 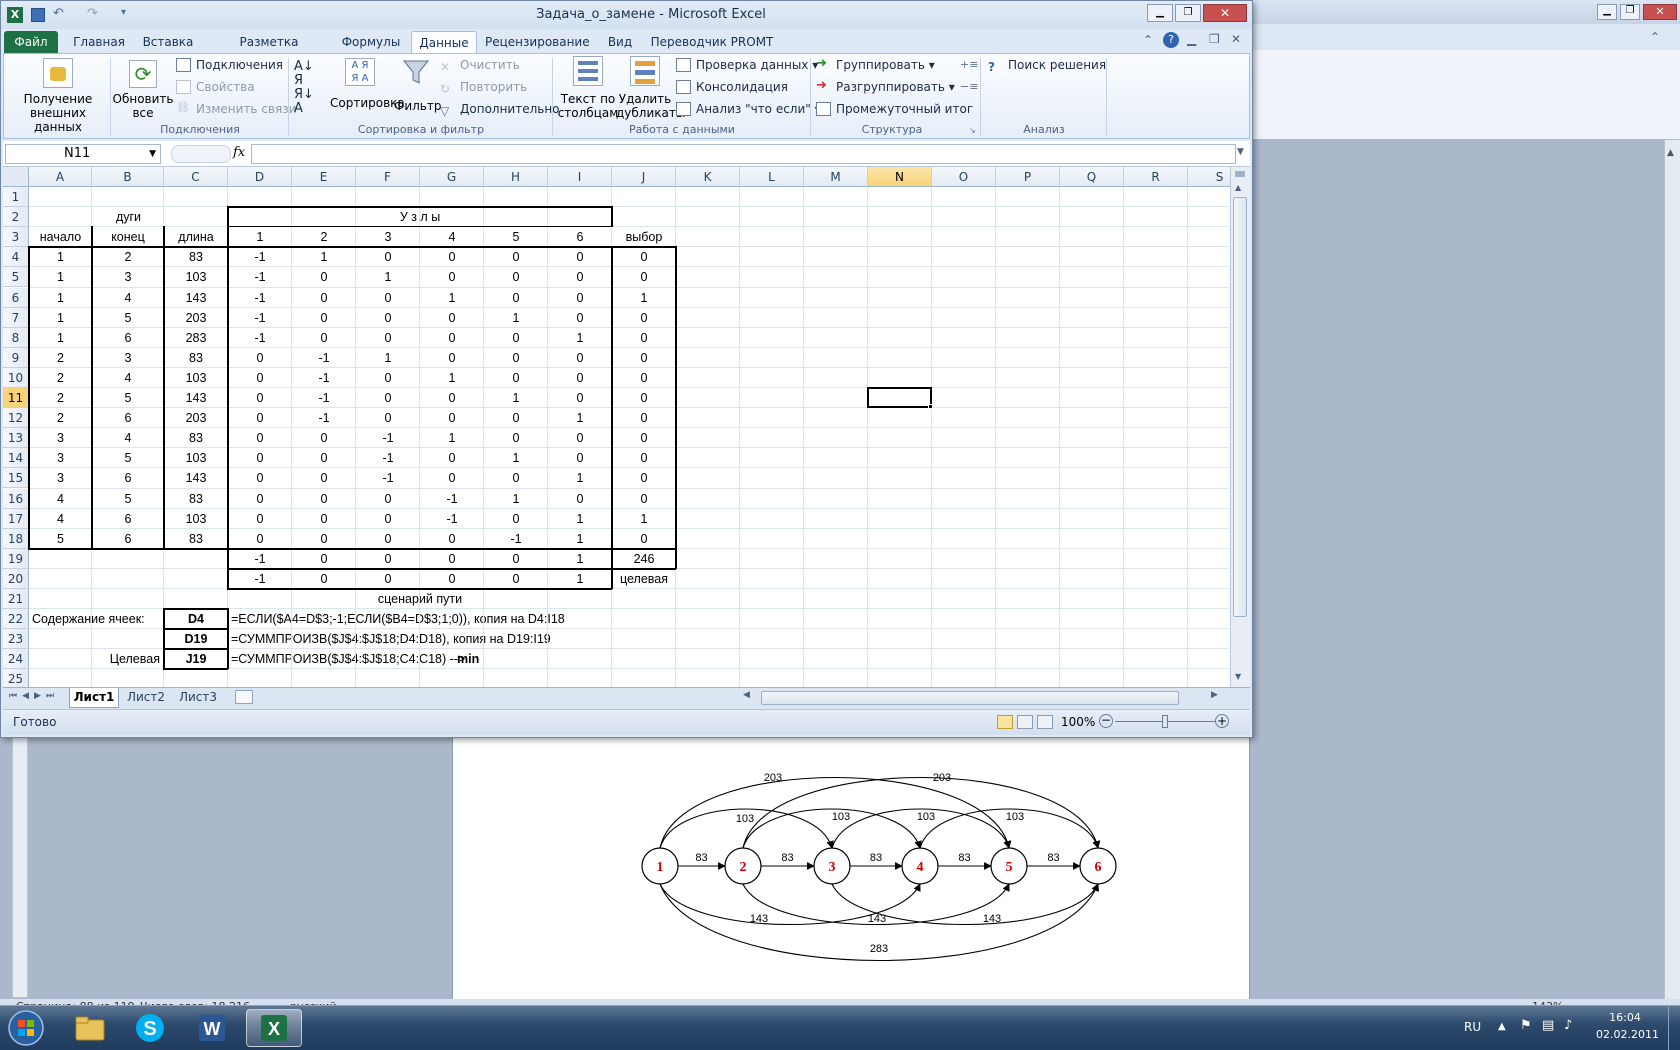 I want to click on row-header-1: 1, so click(x=16, y=197).